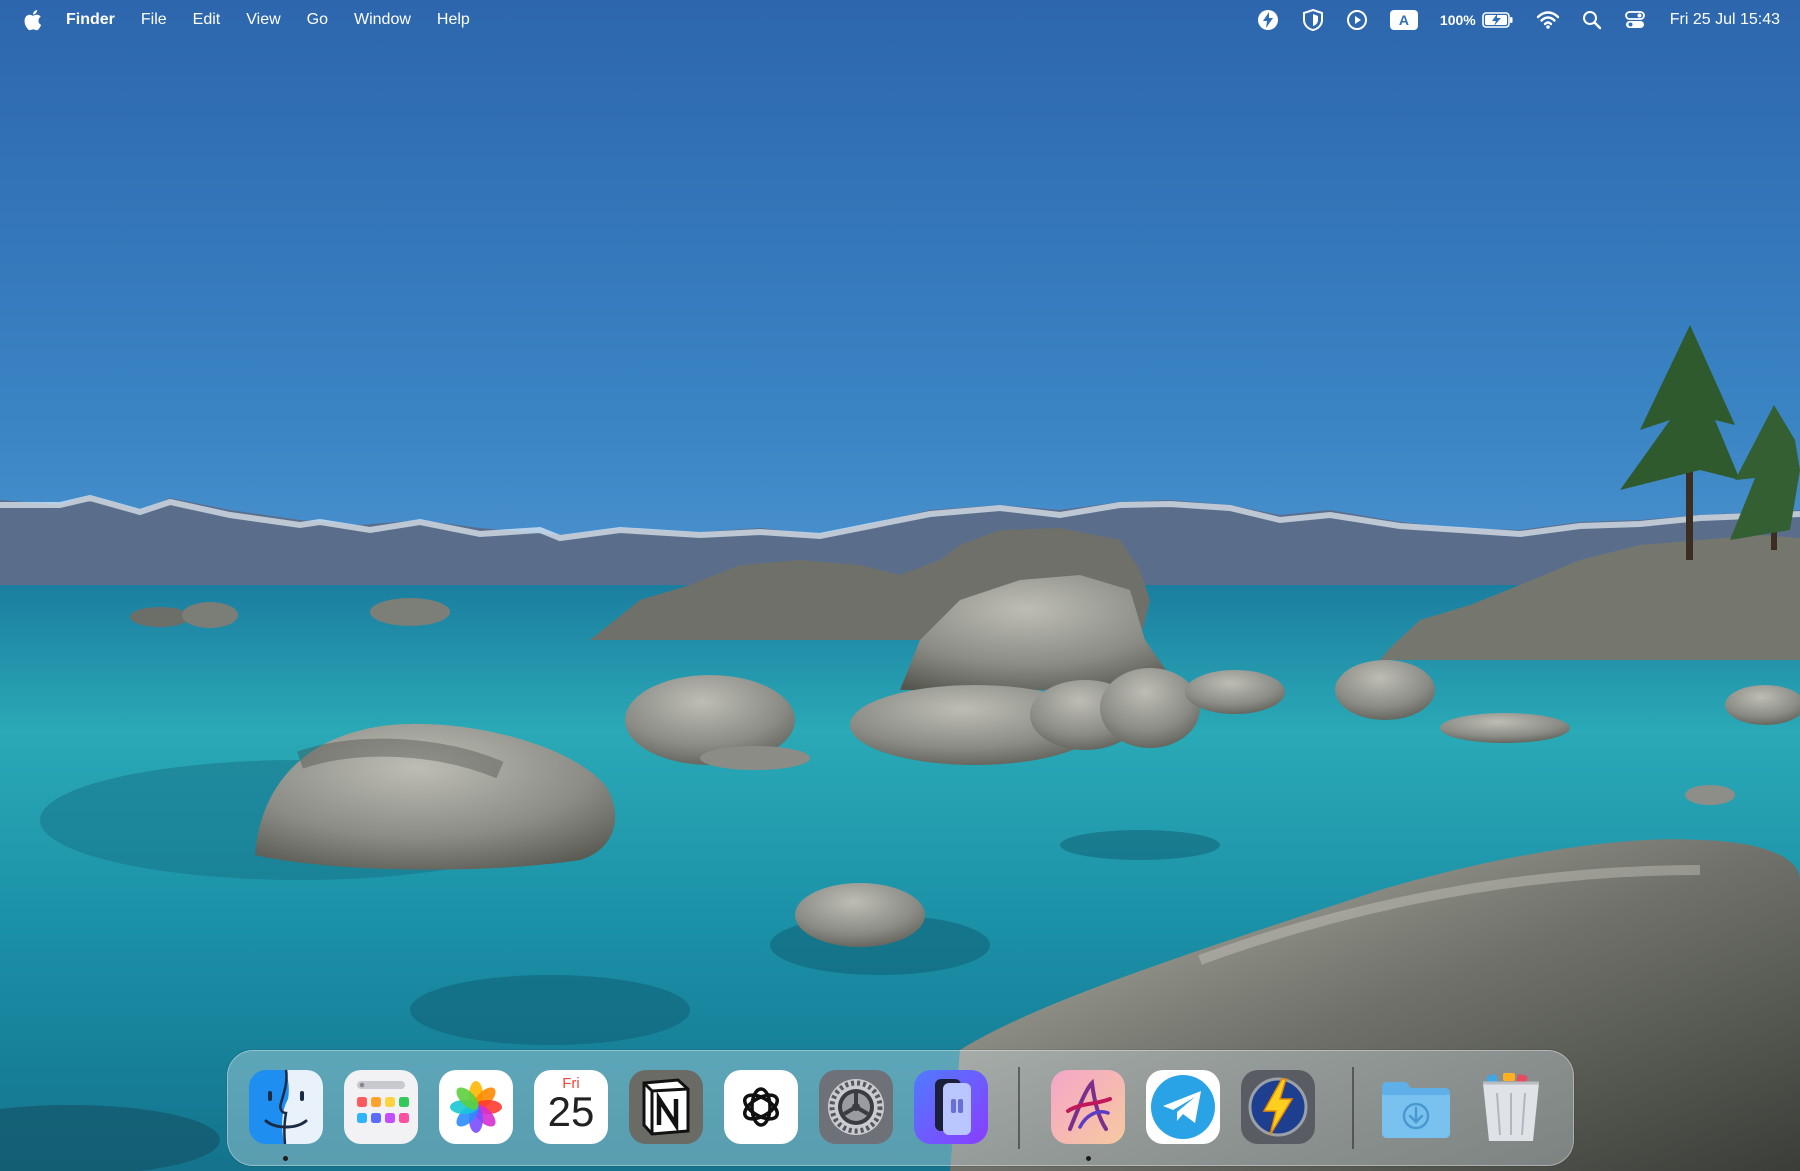 This screenshot has height=1171, width=1800. What do you see at coordinates (33, 20) in the screenshot?
I see `apple-menu-icon` at bounding box center [33, 20].